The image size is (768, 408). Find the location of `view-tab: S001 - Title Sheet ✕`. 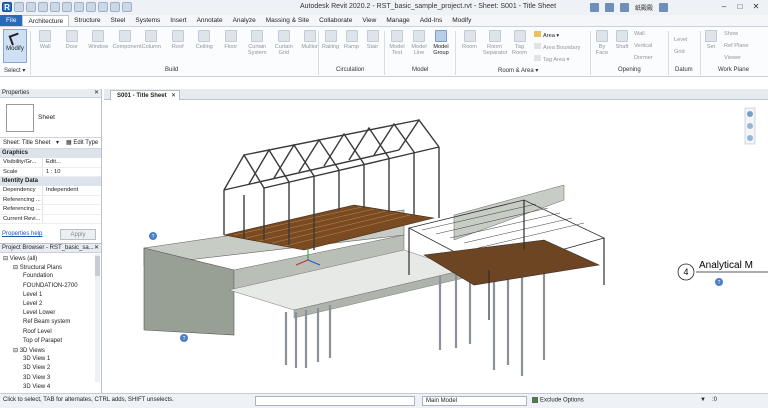

view-tab: S001 - Title Sheet ✕ is located at coordinates (145, 95).